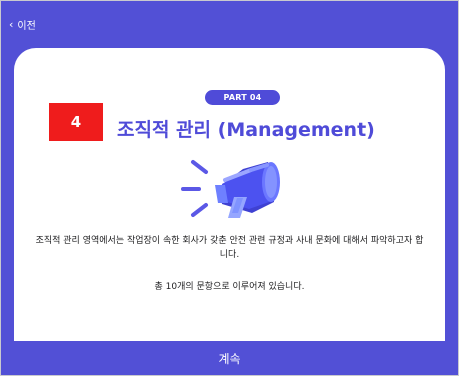 This screenshot has height=376, width=459. I want to click on back-label: 이전, so click(26, 26).